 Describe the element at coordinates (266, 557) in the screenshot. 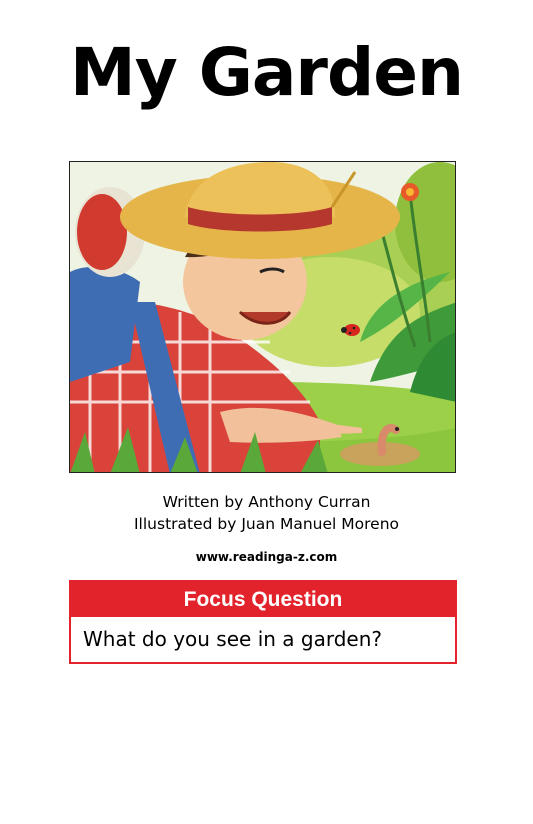

I see `website-link: www.readinga-z.com` at that location.